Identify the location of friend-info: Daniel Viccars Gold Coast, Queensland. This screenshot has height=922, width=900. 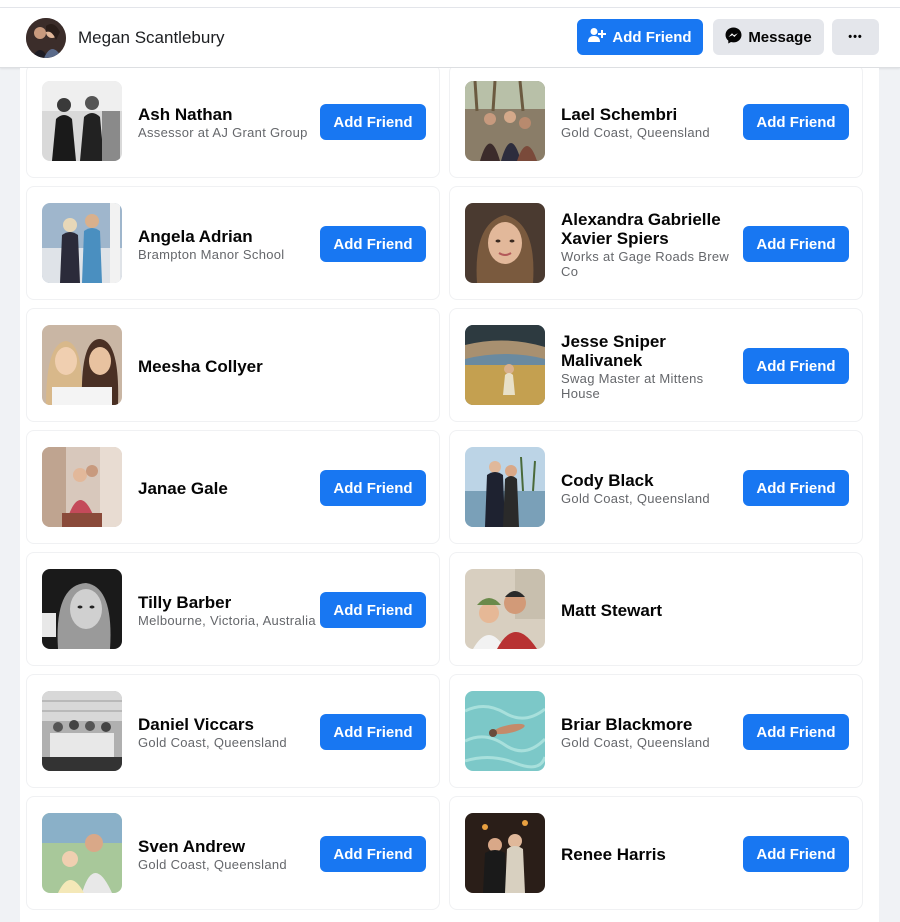
(228, 732).